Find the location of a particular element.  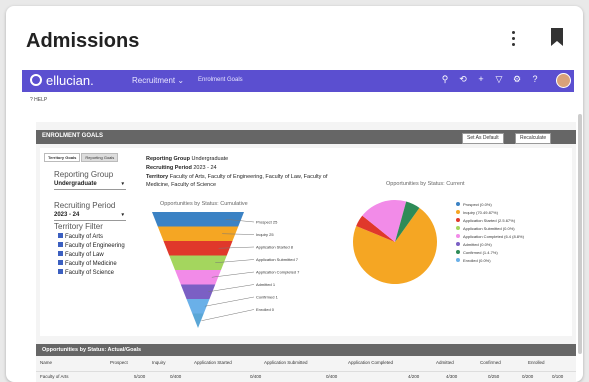

cell: 0/250 is located at coordinates (494, 376).